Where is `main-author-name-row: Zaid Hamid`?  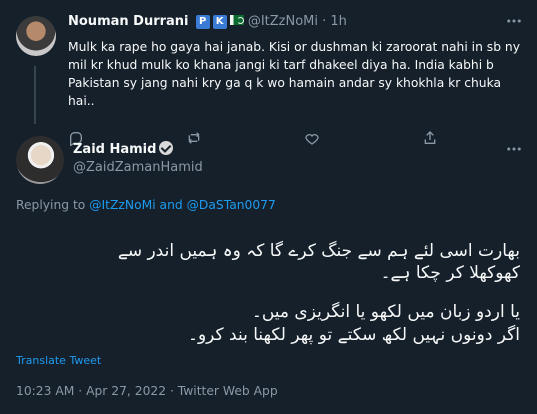 main-author-name-row: Zaid Hamid is located at coordinates (123, 149).